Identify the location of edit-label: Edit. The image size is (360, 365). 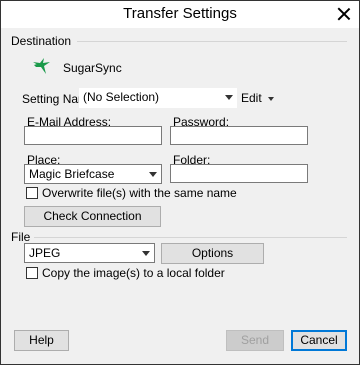
(251, 98).